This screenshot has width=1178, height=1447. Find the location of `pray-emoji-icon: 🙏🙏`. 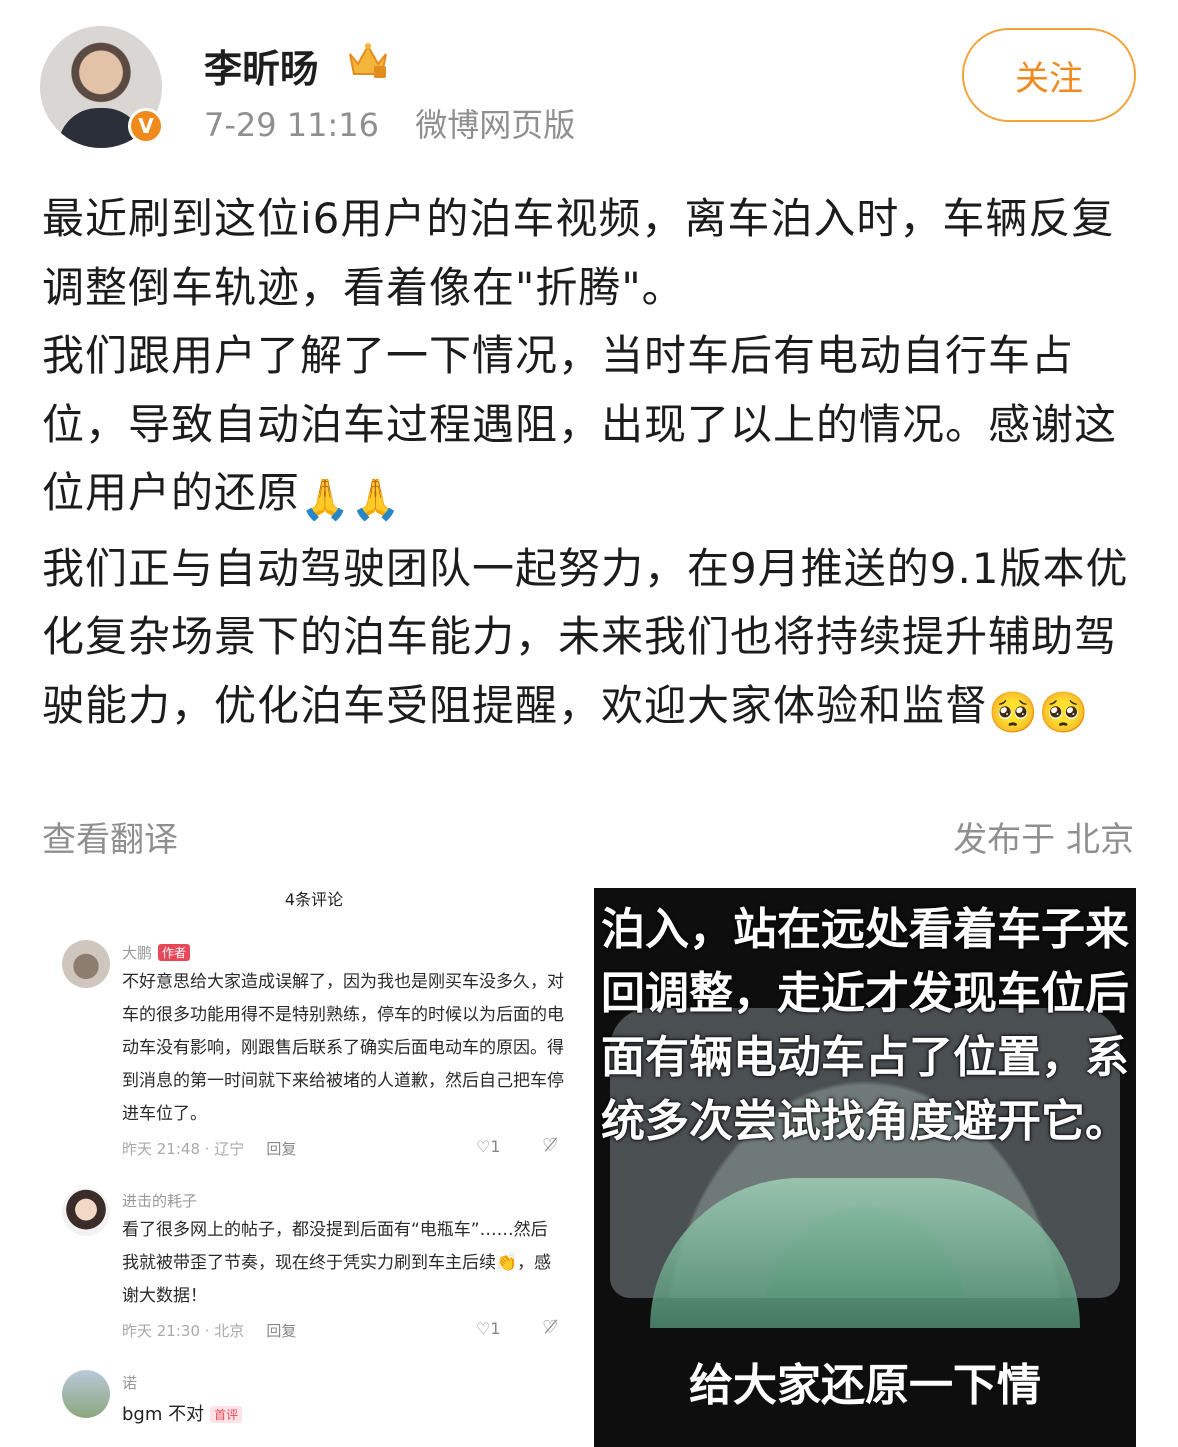

pray-emoji-icon: 🙏🙏 is located at coordinates (351, 500).